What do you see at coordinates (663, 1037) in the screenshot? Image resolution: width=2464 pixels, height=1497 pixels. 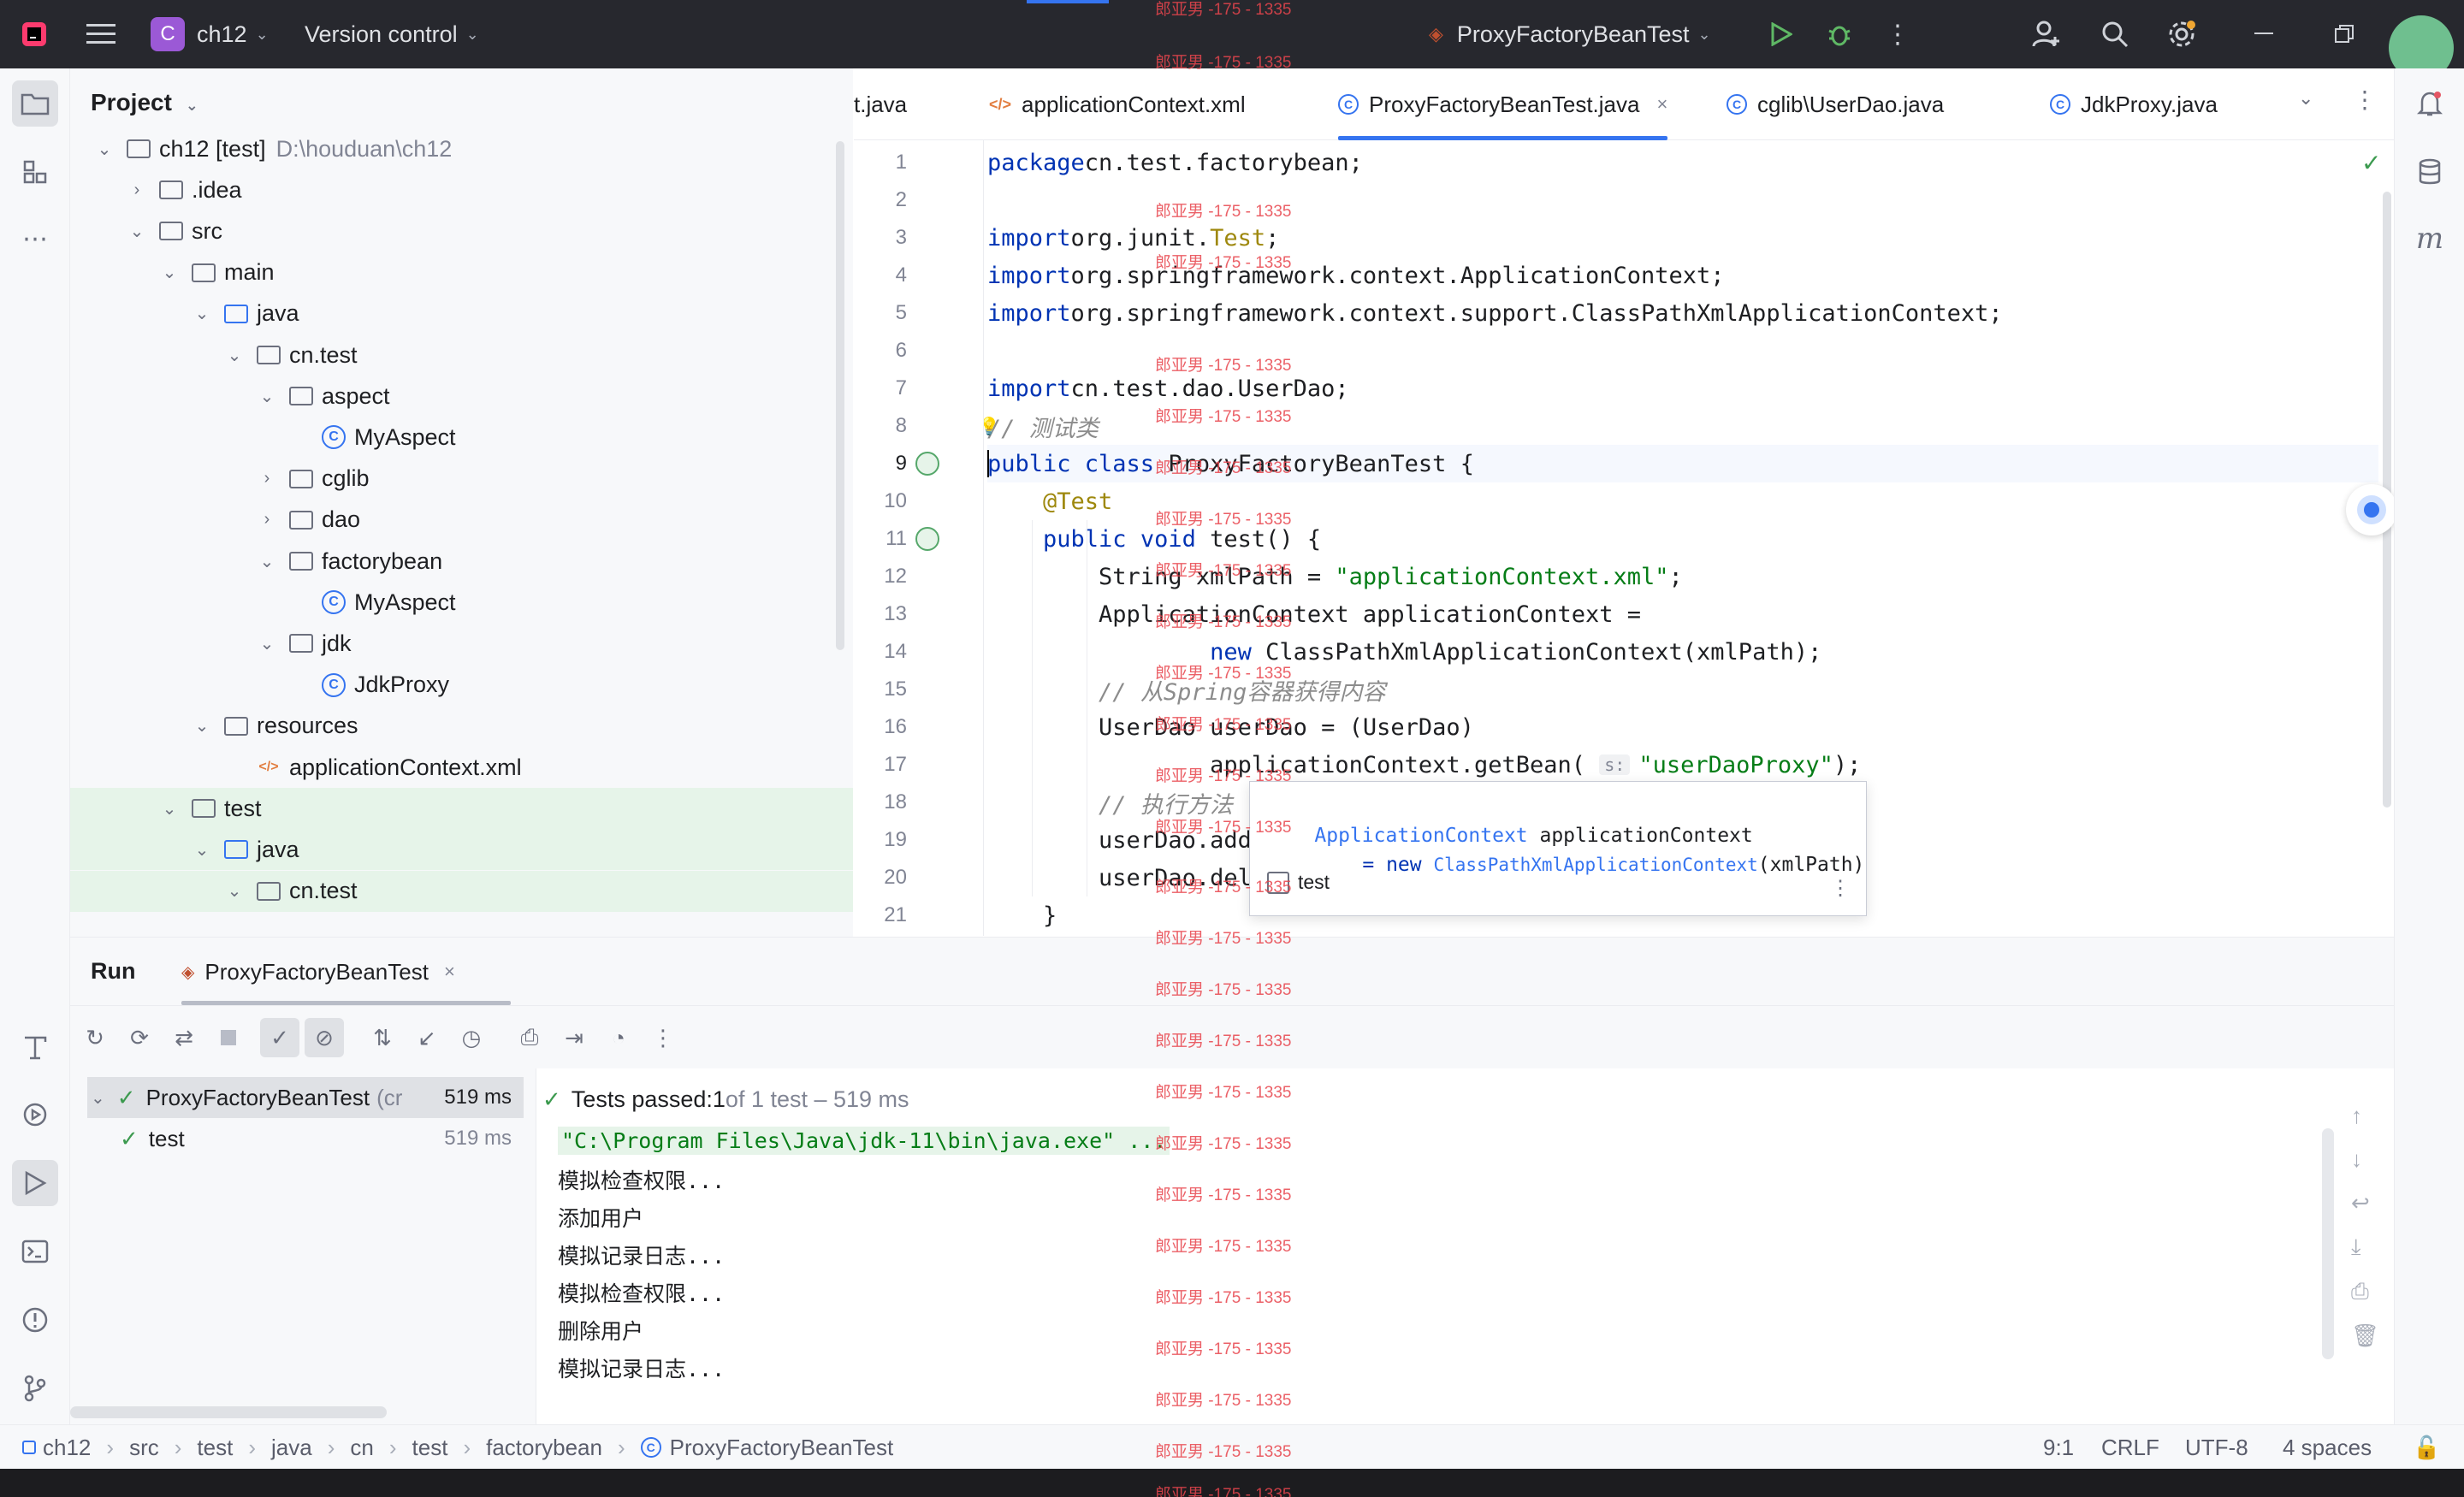 I see `more-options-icon: ⋮` at bounding box center [663, 1037].